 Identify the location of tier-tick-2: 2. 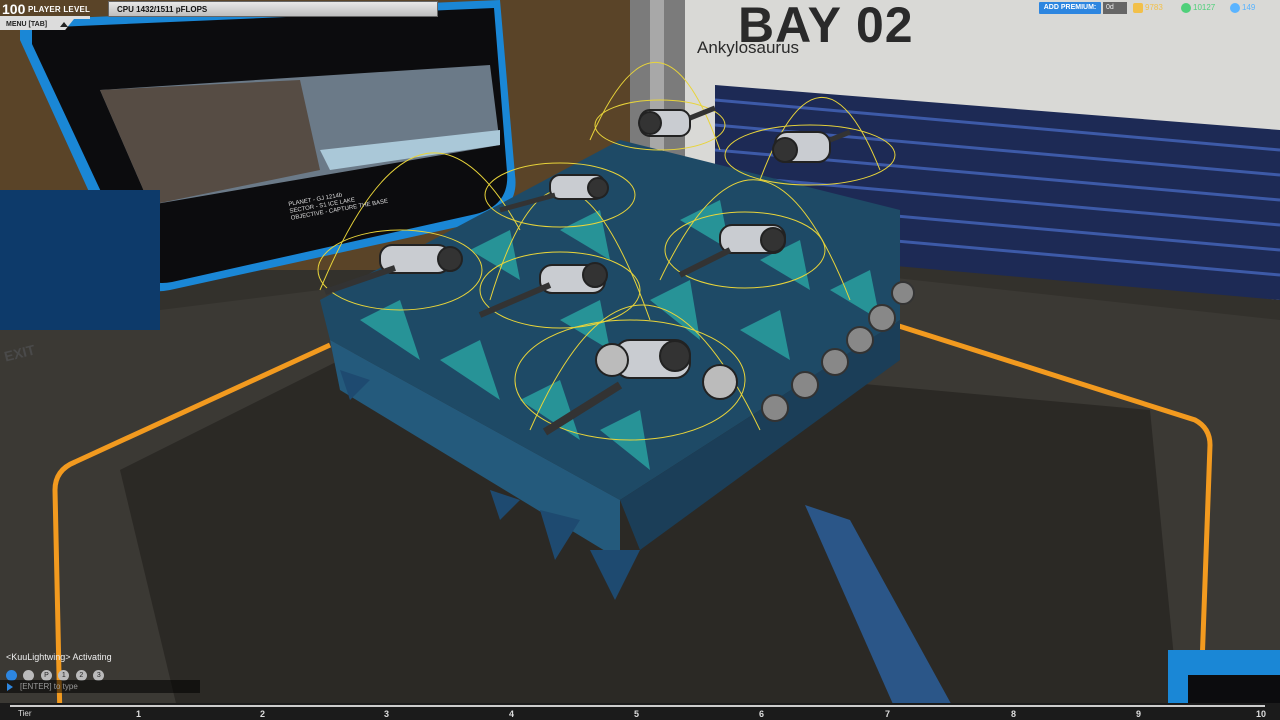
(263, 714).